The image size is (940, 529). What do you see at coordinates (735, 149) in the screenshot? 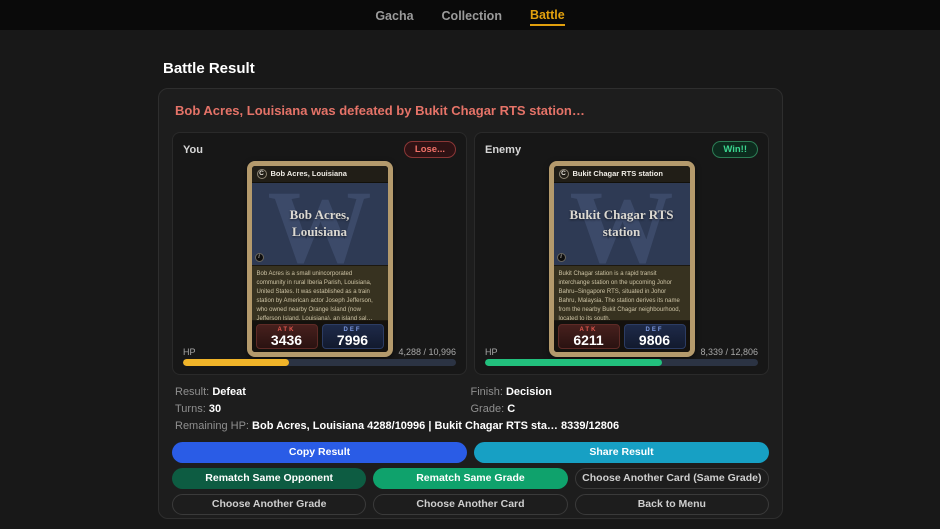
I see `win-badge: Win!!` at bounding box center [735, 149].